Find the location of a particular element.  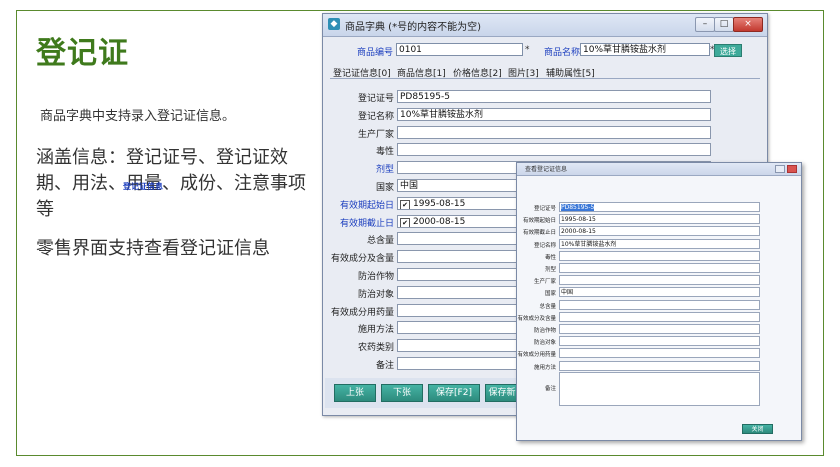

dialog-field-value: PD85195-5 is located at coordinates (578, 207).